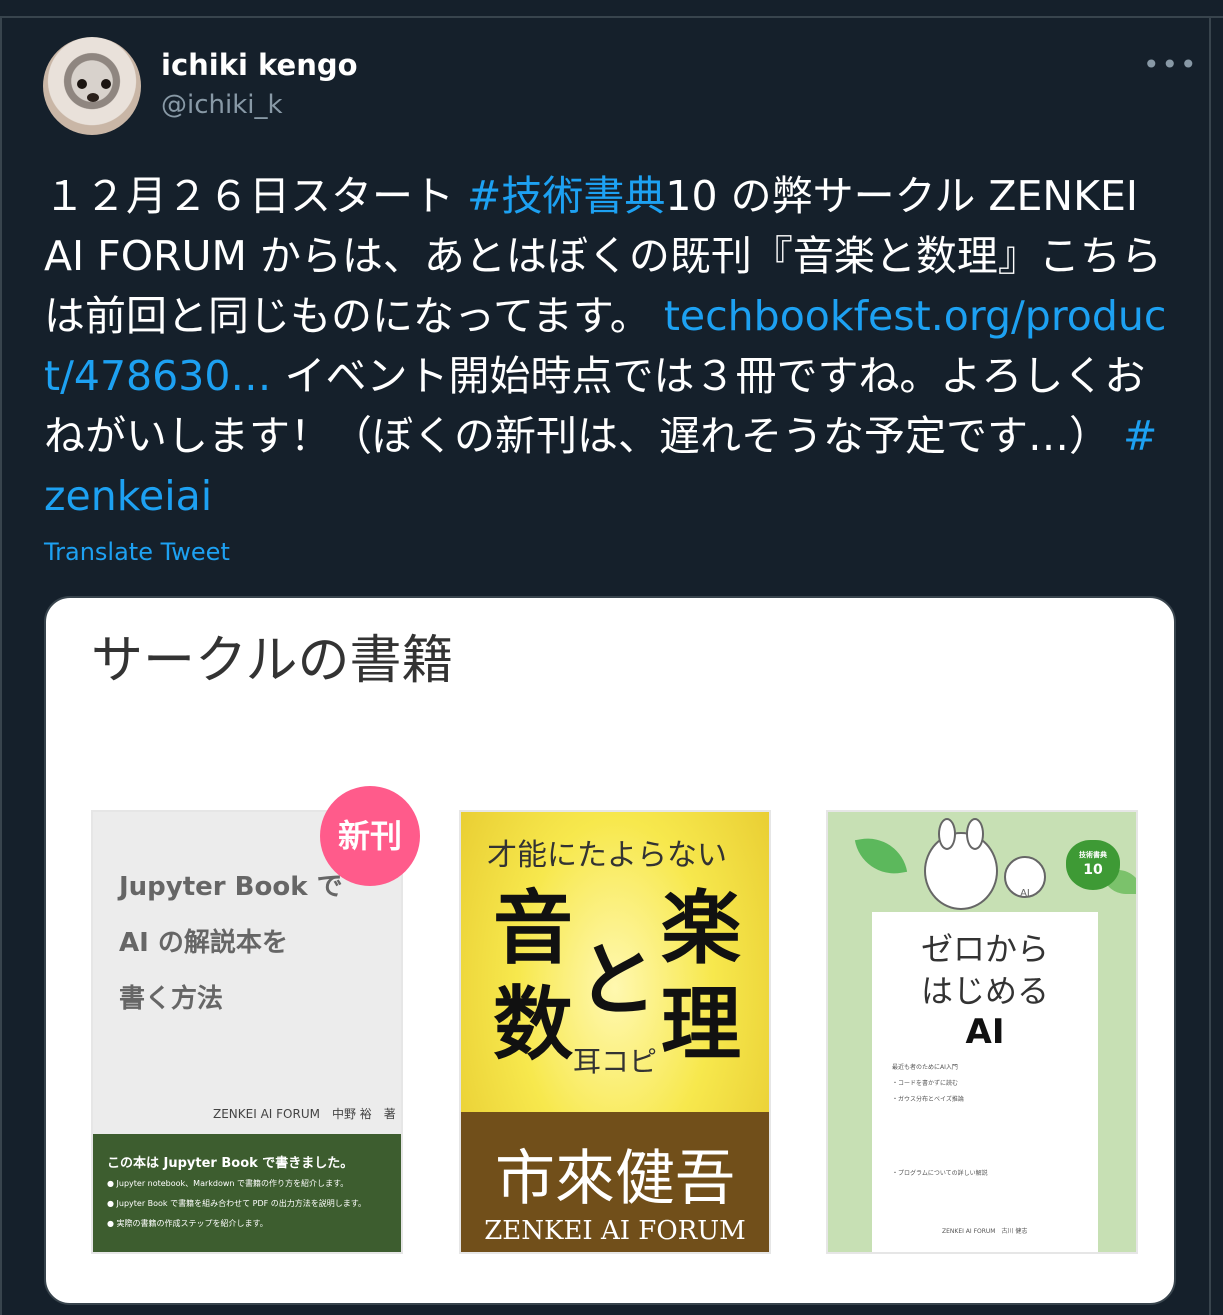 The height and width of the screenshot is (1315, 1223). Describe the element at coordinates (82, 84) in the screenshot. I see `avatar-eye-left` at that location.